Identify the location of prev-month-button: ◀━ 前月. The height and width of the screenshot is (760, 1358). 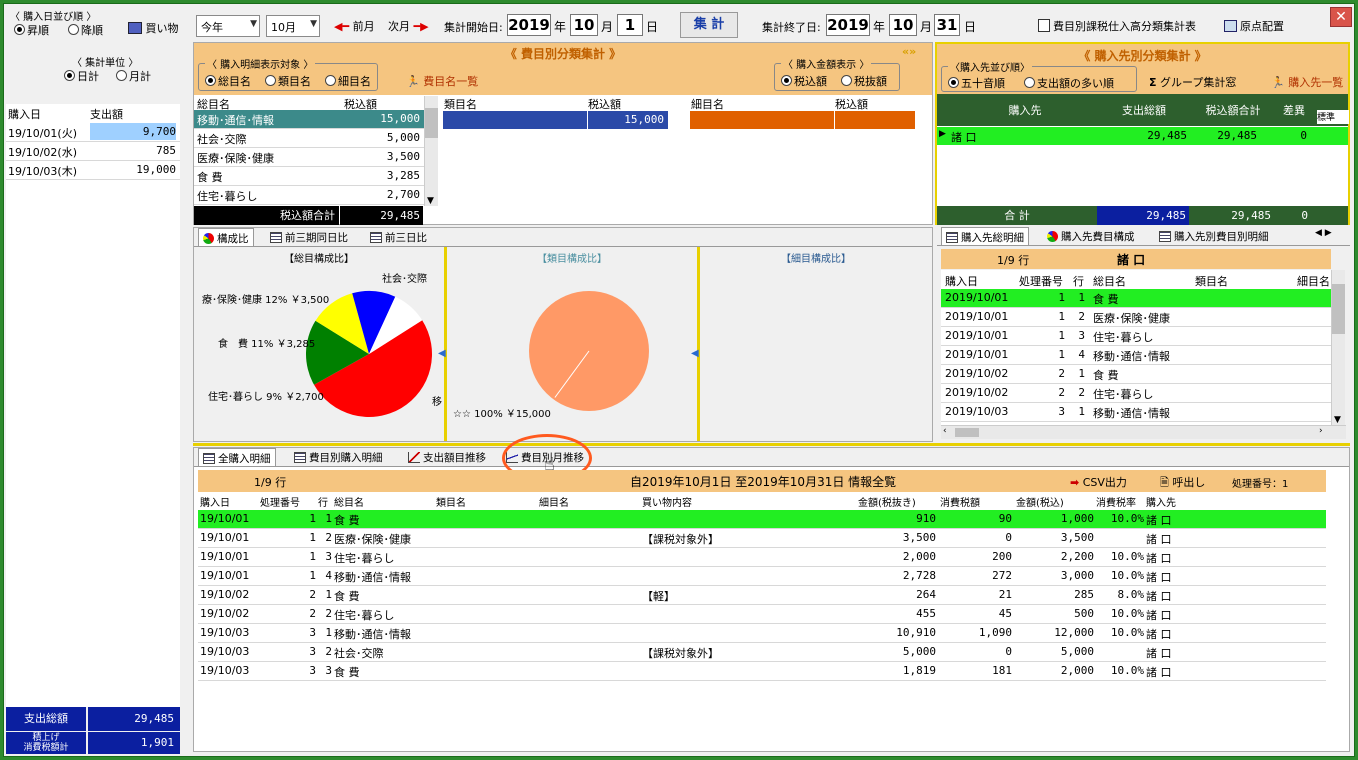
(354, 26).